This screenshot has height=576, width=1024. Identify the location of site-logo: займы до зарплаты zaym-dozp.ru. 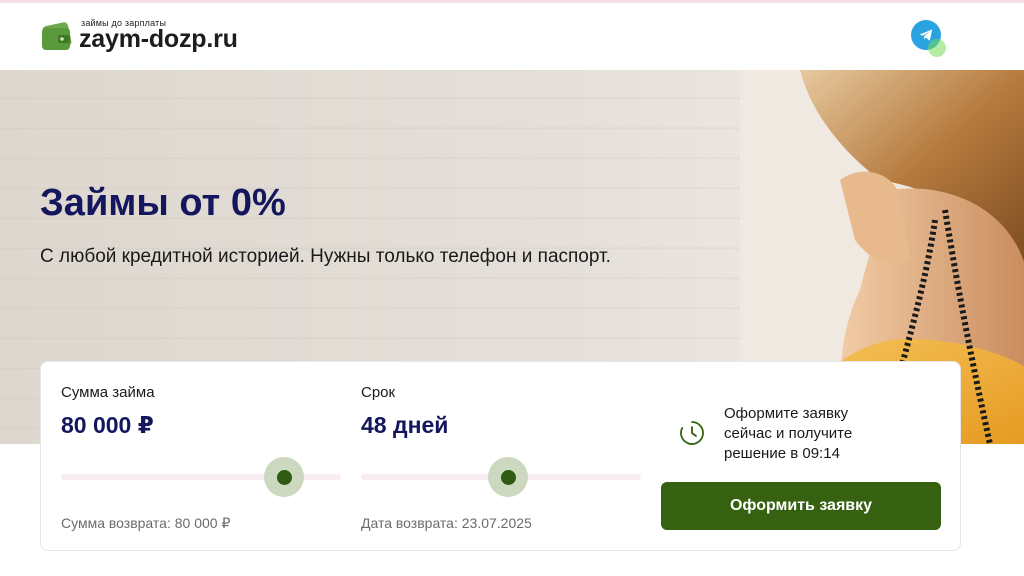
(139, 36).